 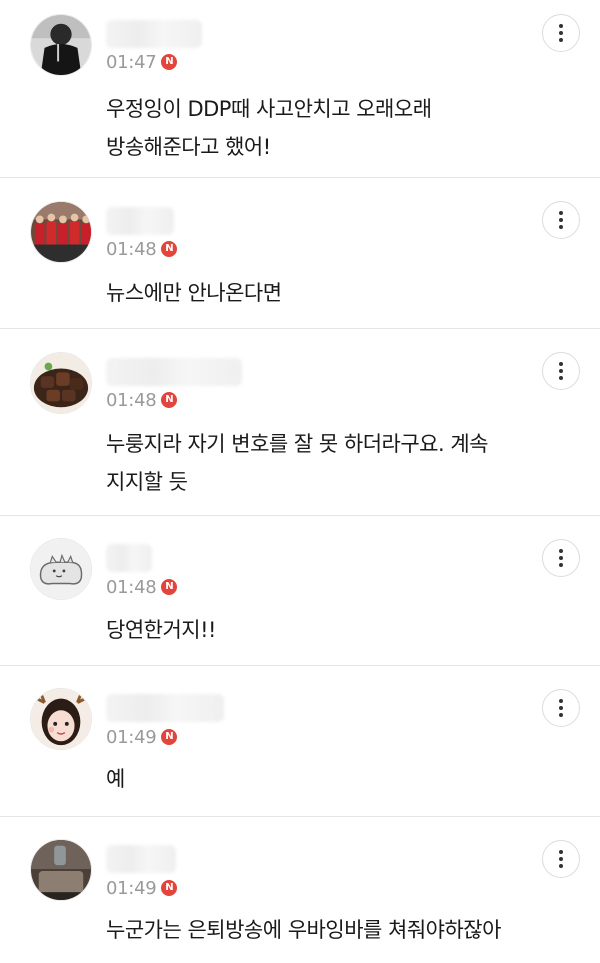 I want to click on avatar-photo-icon, so click(x=61, y=870).